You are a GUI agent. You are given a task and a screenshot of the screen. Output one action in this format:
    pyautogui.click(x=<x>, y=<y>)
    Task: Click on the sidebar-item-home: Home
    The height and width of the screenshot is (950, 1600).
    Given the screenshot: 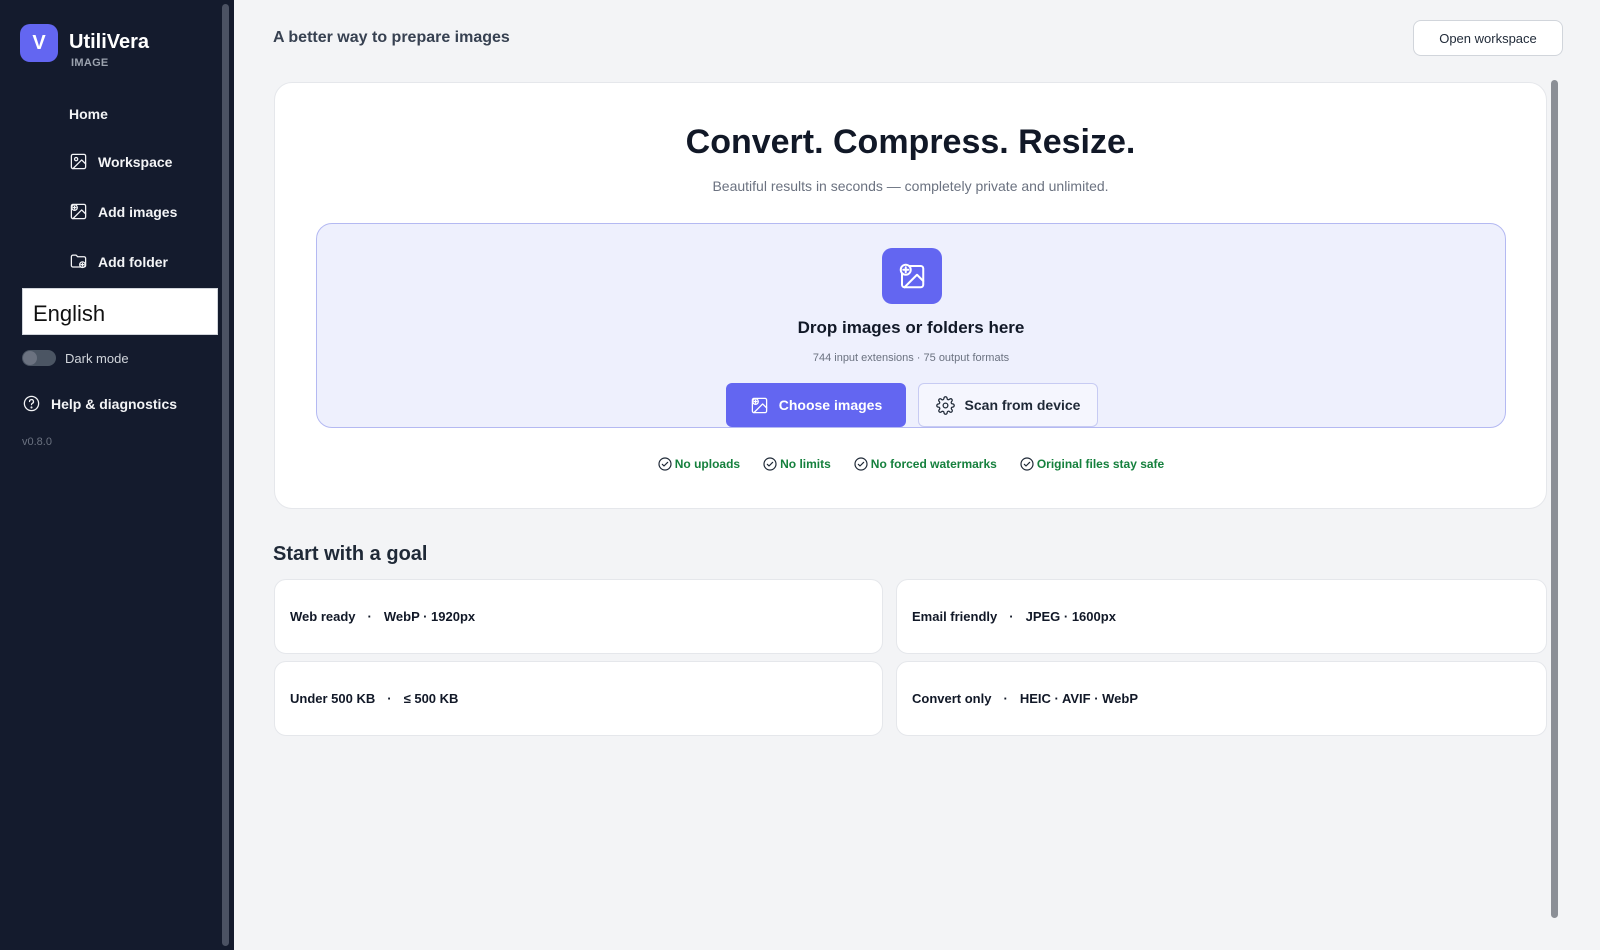 What is the action you would take?
    pyautogui.click(x=88, y=114)
    